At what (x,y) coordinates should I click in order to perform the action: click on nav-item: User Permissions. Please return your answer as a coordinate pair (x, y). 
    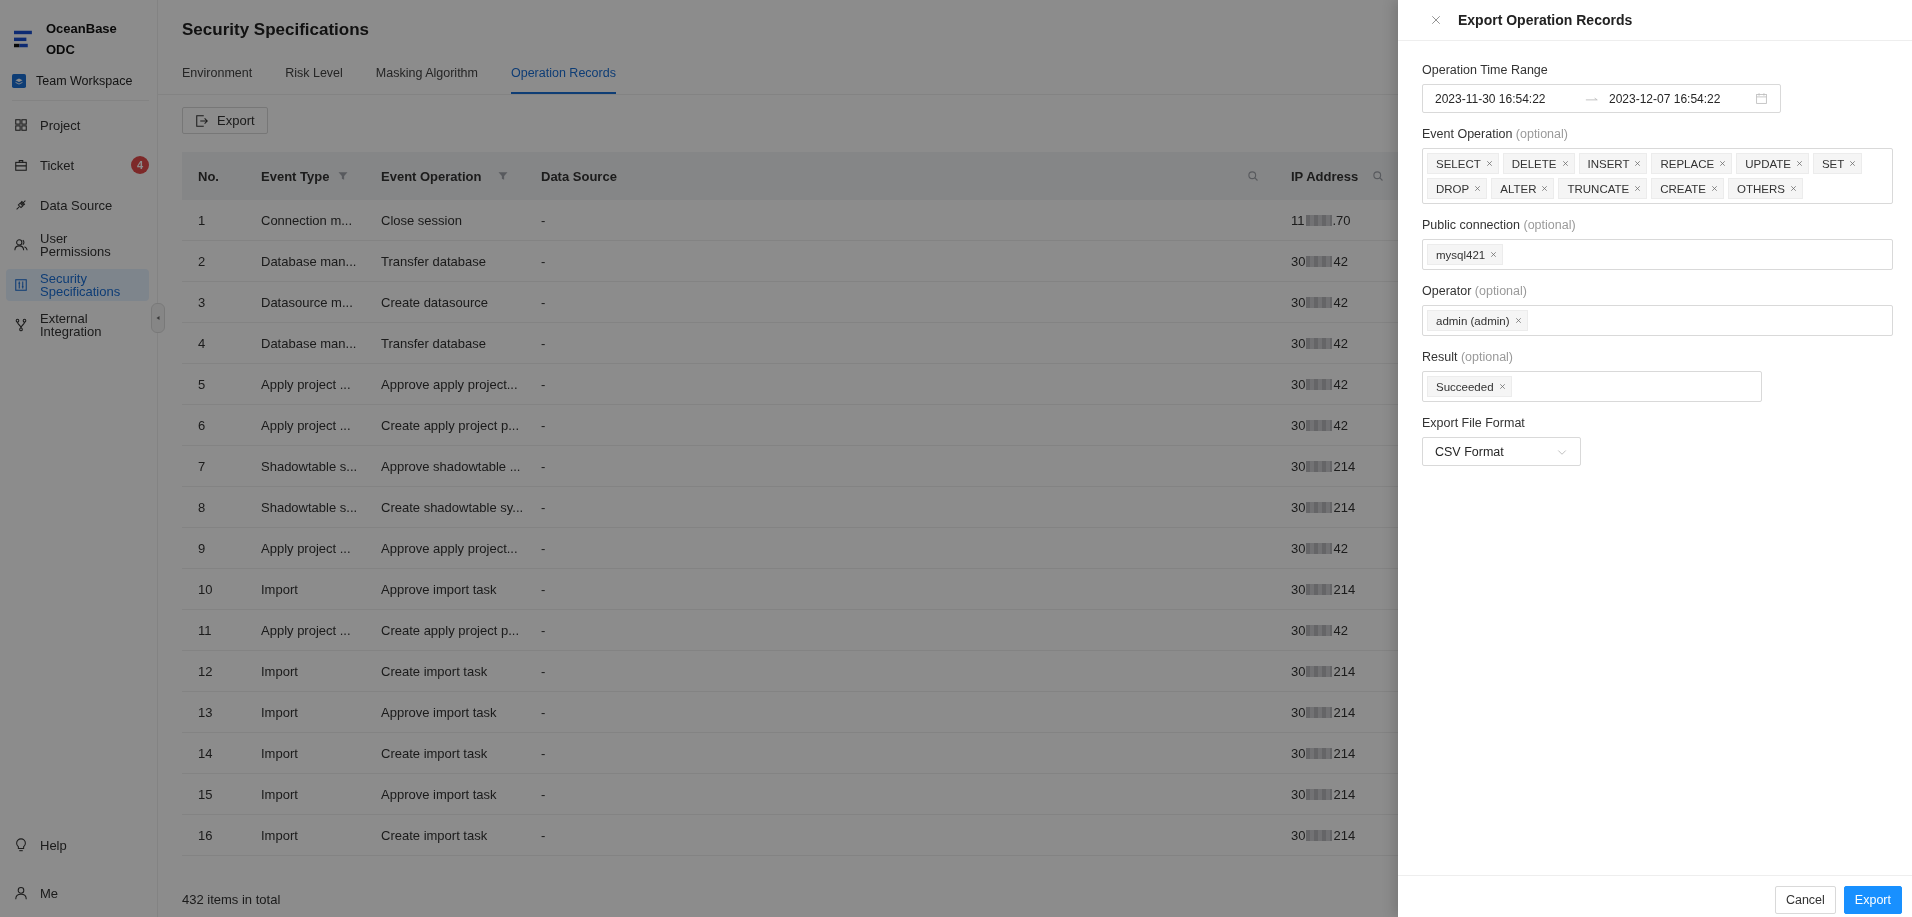
    Looking at the image, I should click on (77, 245).